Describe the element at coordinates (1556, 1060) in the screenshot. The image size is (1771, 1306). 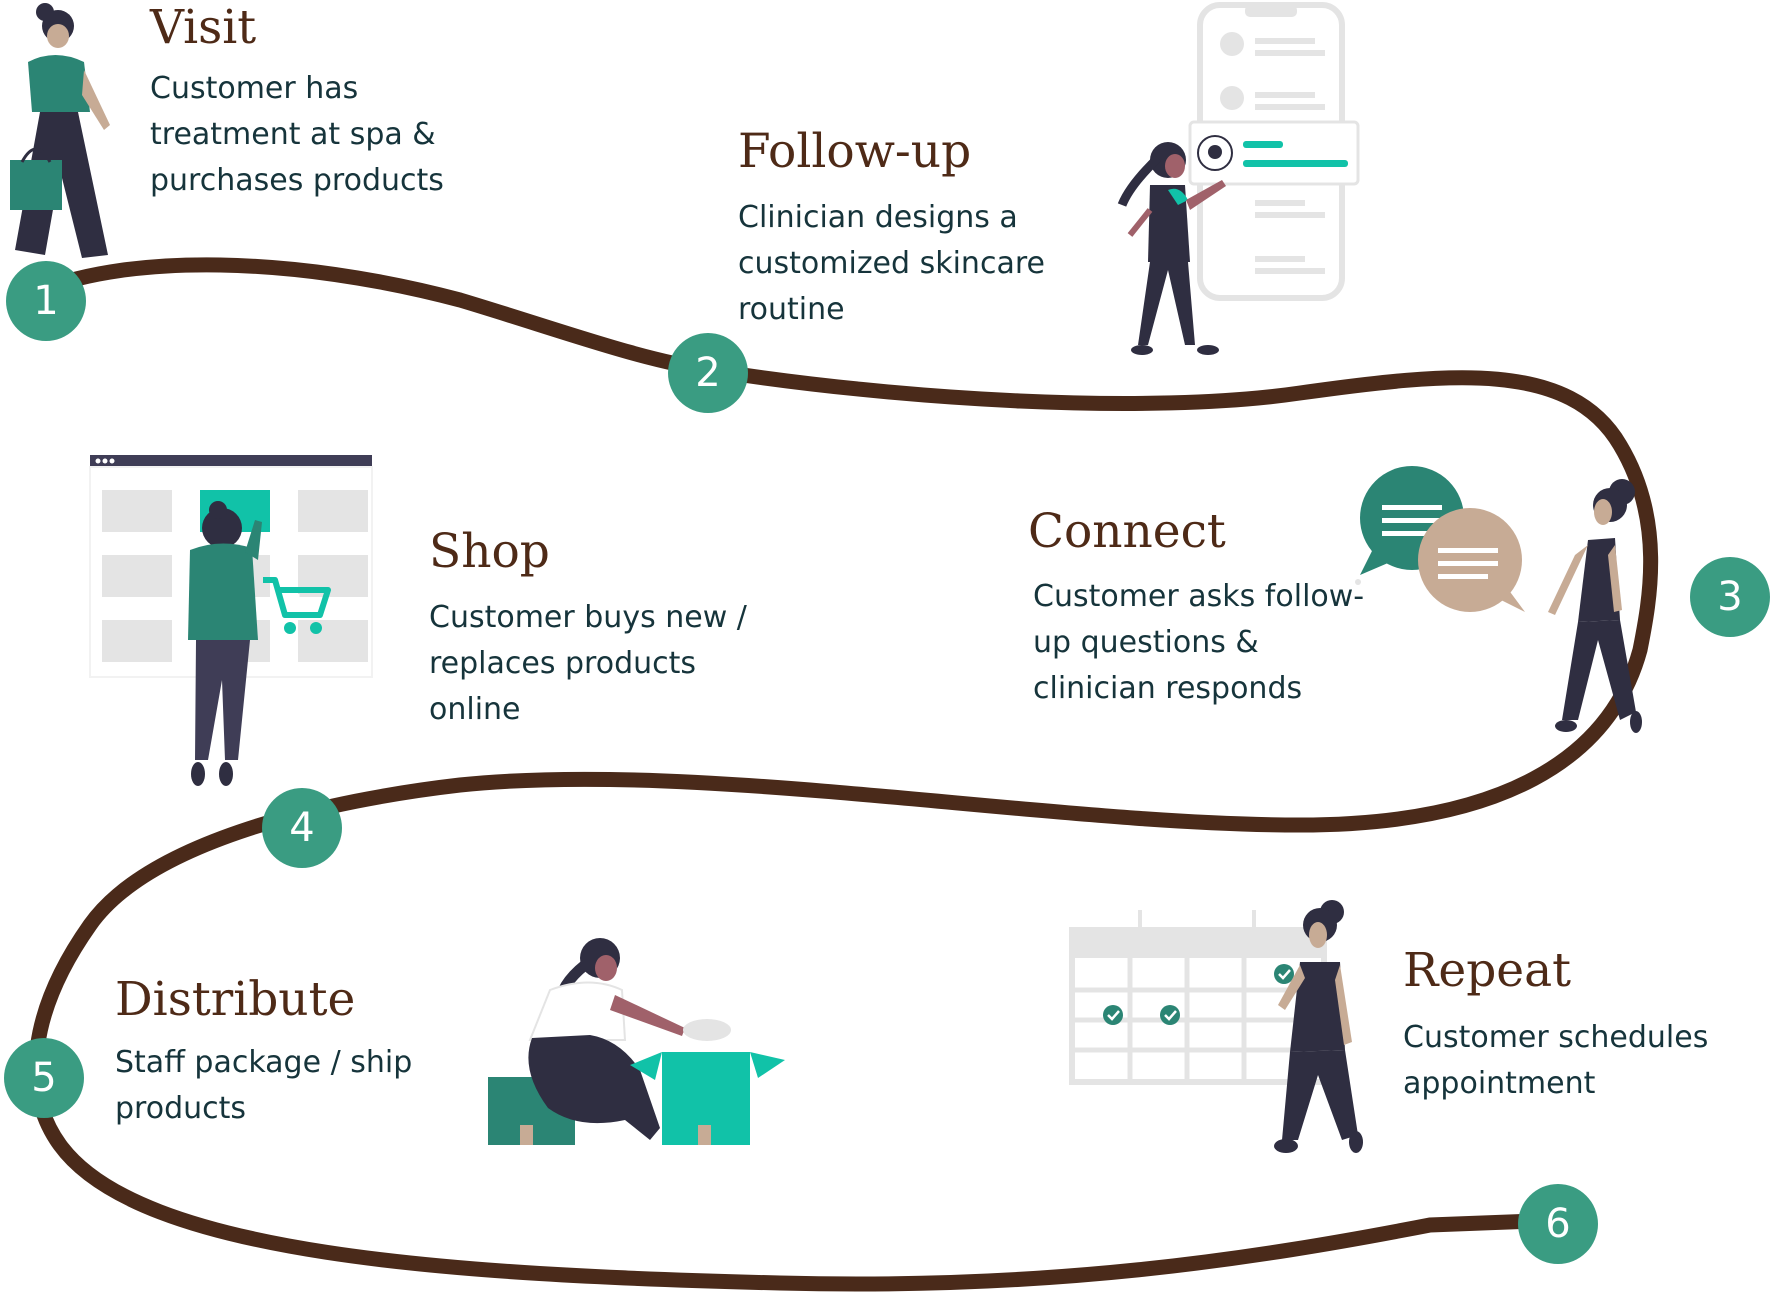
I see `step-desc-repeat: Customer schedules appointment` at that location.